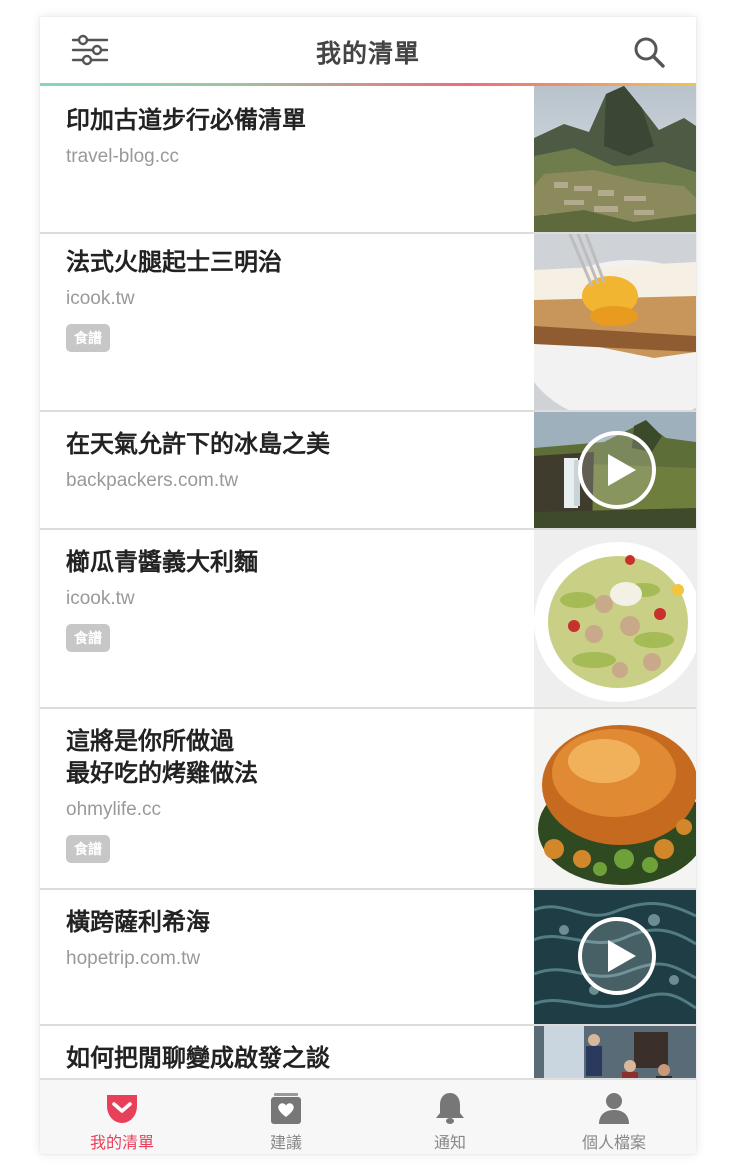  Describe the element at coordinates (150, 741) in the screenshot. I see `item-title: 這將是你所做過` at that location.